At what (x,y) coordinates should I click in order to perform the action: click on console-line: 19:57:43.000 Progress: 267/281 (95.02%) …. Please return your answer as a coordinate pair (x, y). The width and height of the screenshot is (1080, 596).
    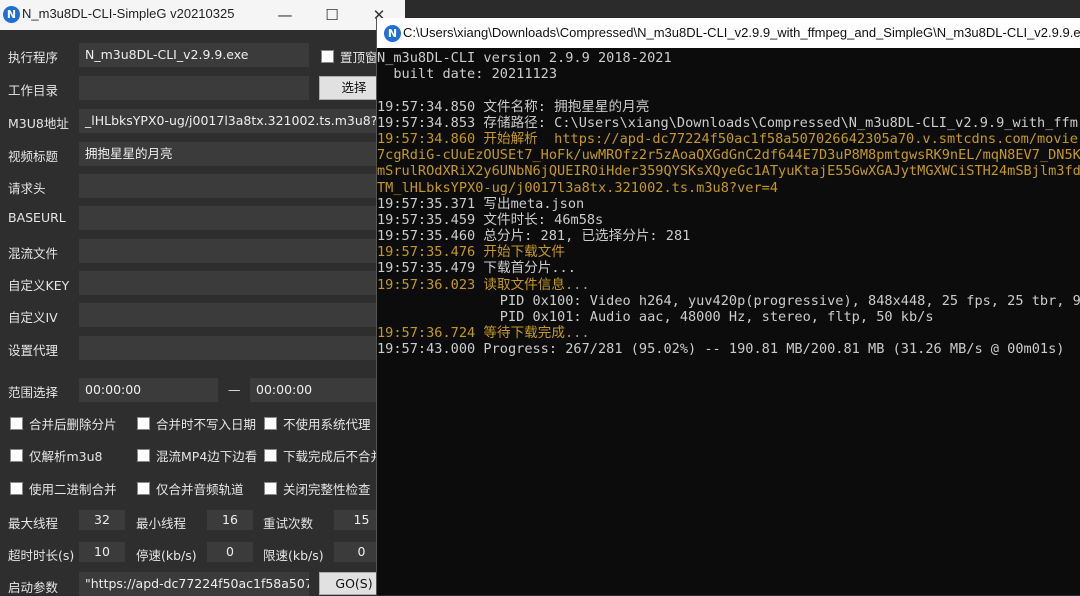
    Looking at the image, I should click on (721, 349).